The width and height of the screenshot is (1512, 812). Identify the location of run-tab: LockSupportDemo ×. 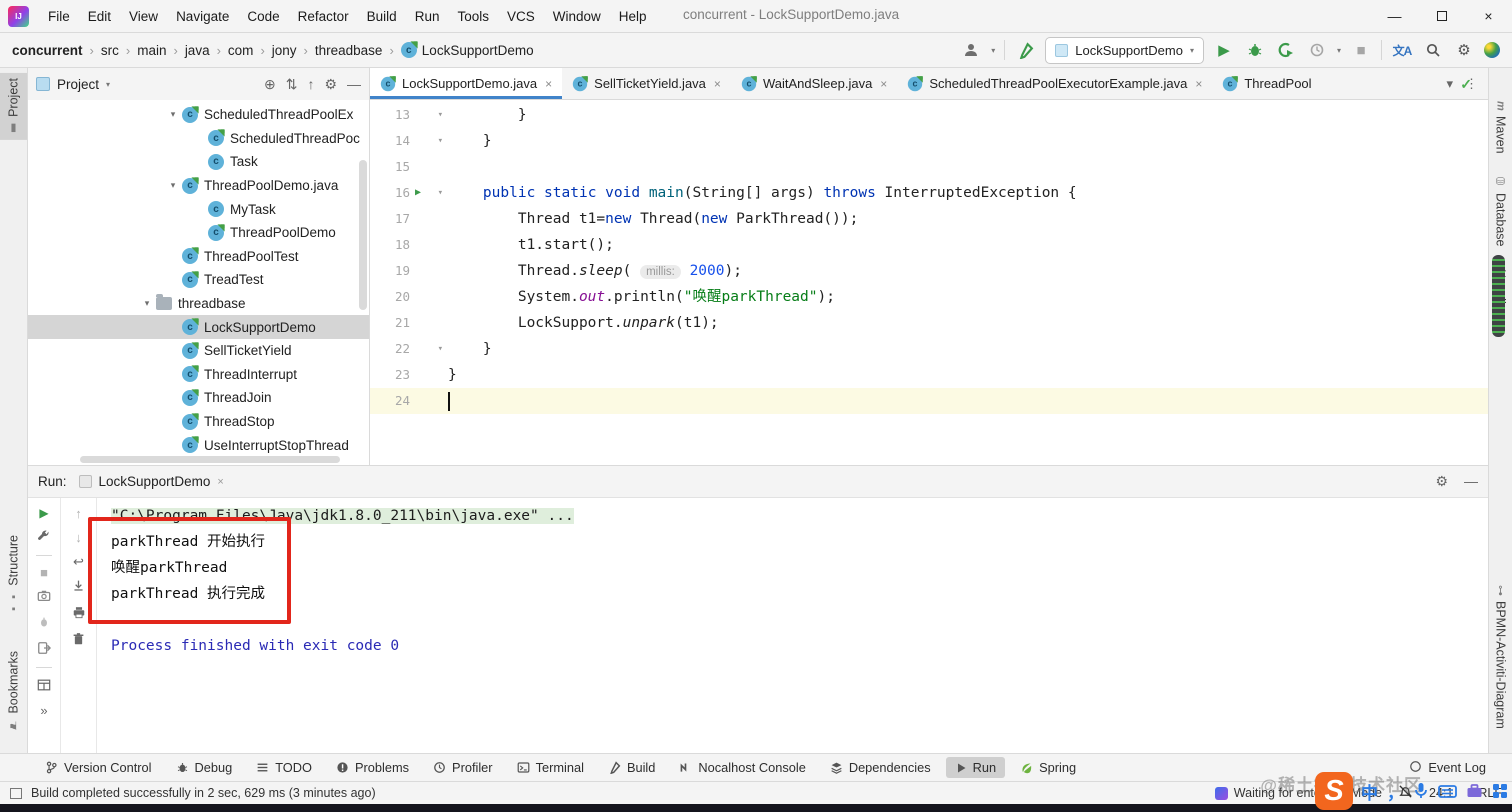
(151, 481).